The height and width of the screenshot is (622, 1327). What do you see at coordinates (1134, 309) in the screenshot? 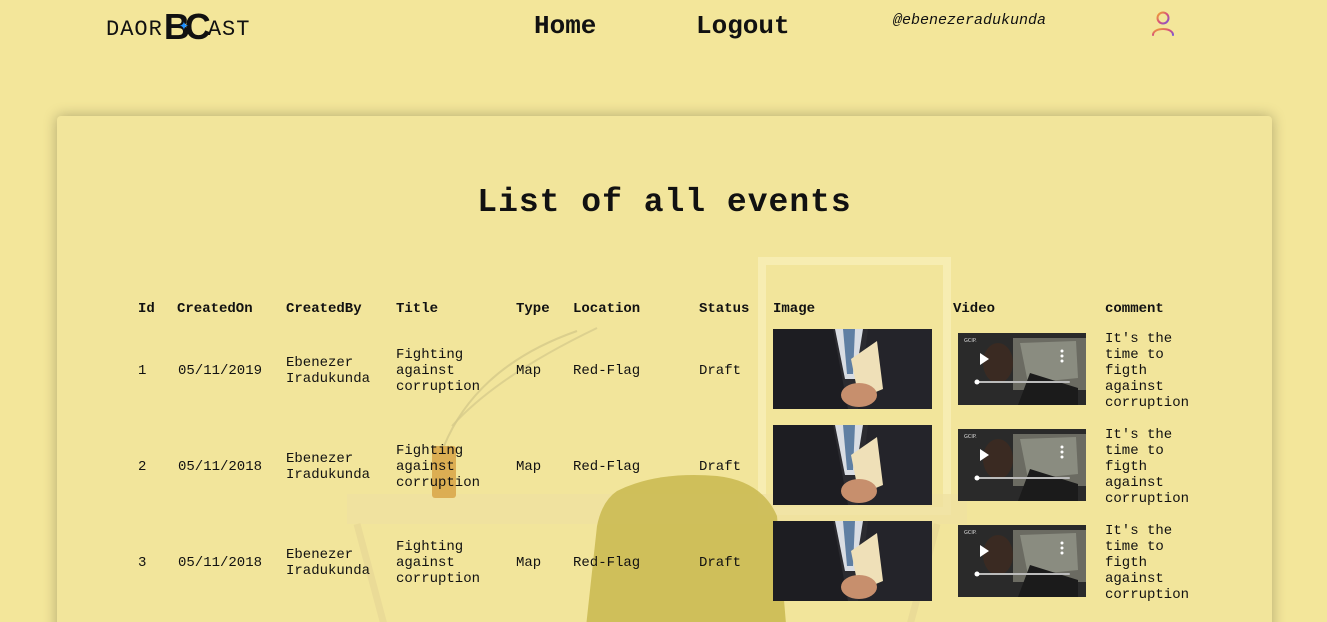
I see `col-header-comment: comment` at bounding box center [1134, 309].